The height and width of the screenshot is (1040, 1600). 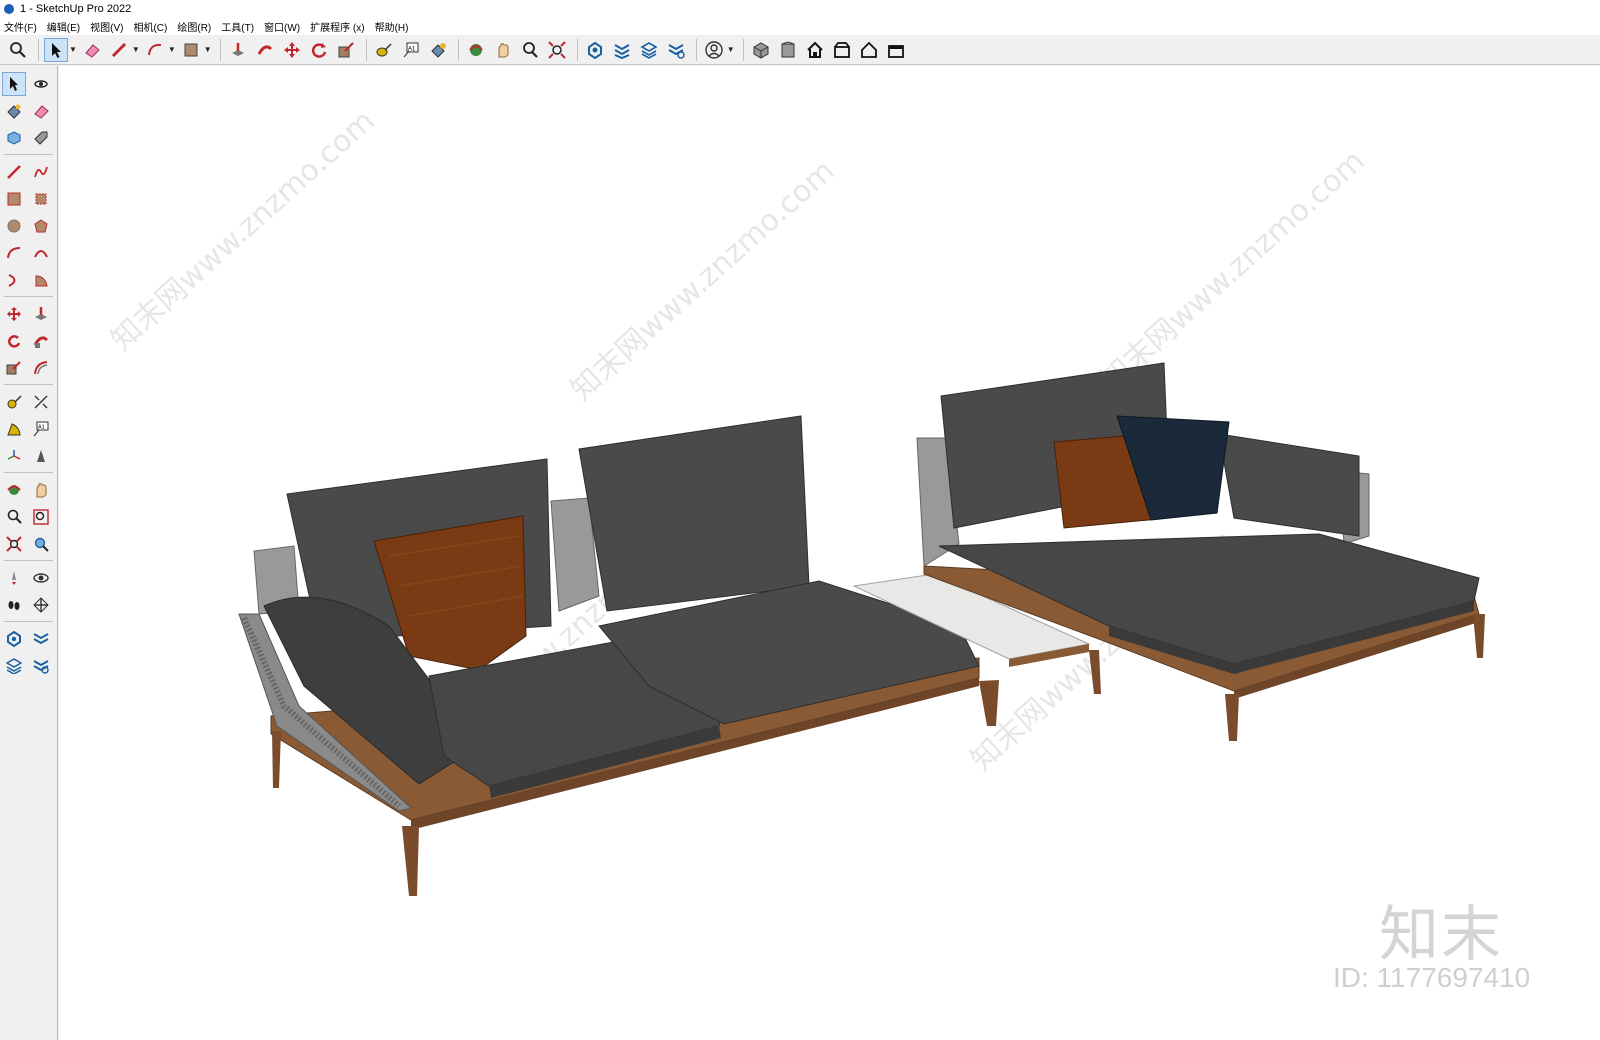 What do you see at coordinates (9, 9) in the screenshot?
I see `sketchup-logo-icon` at bounding box center [9, 9].